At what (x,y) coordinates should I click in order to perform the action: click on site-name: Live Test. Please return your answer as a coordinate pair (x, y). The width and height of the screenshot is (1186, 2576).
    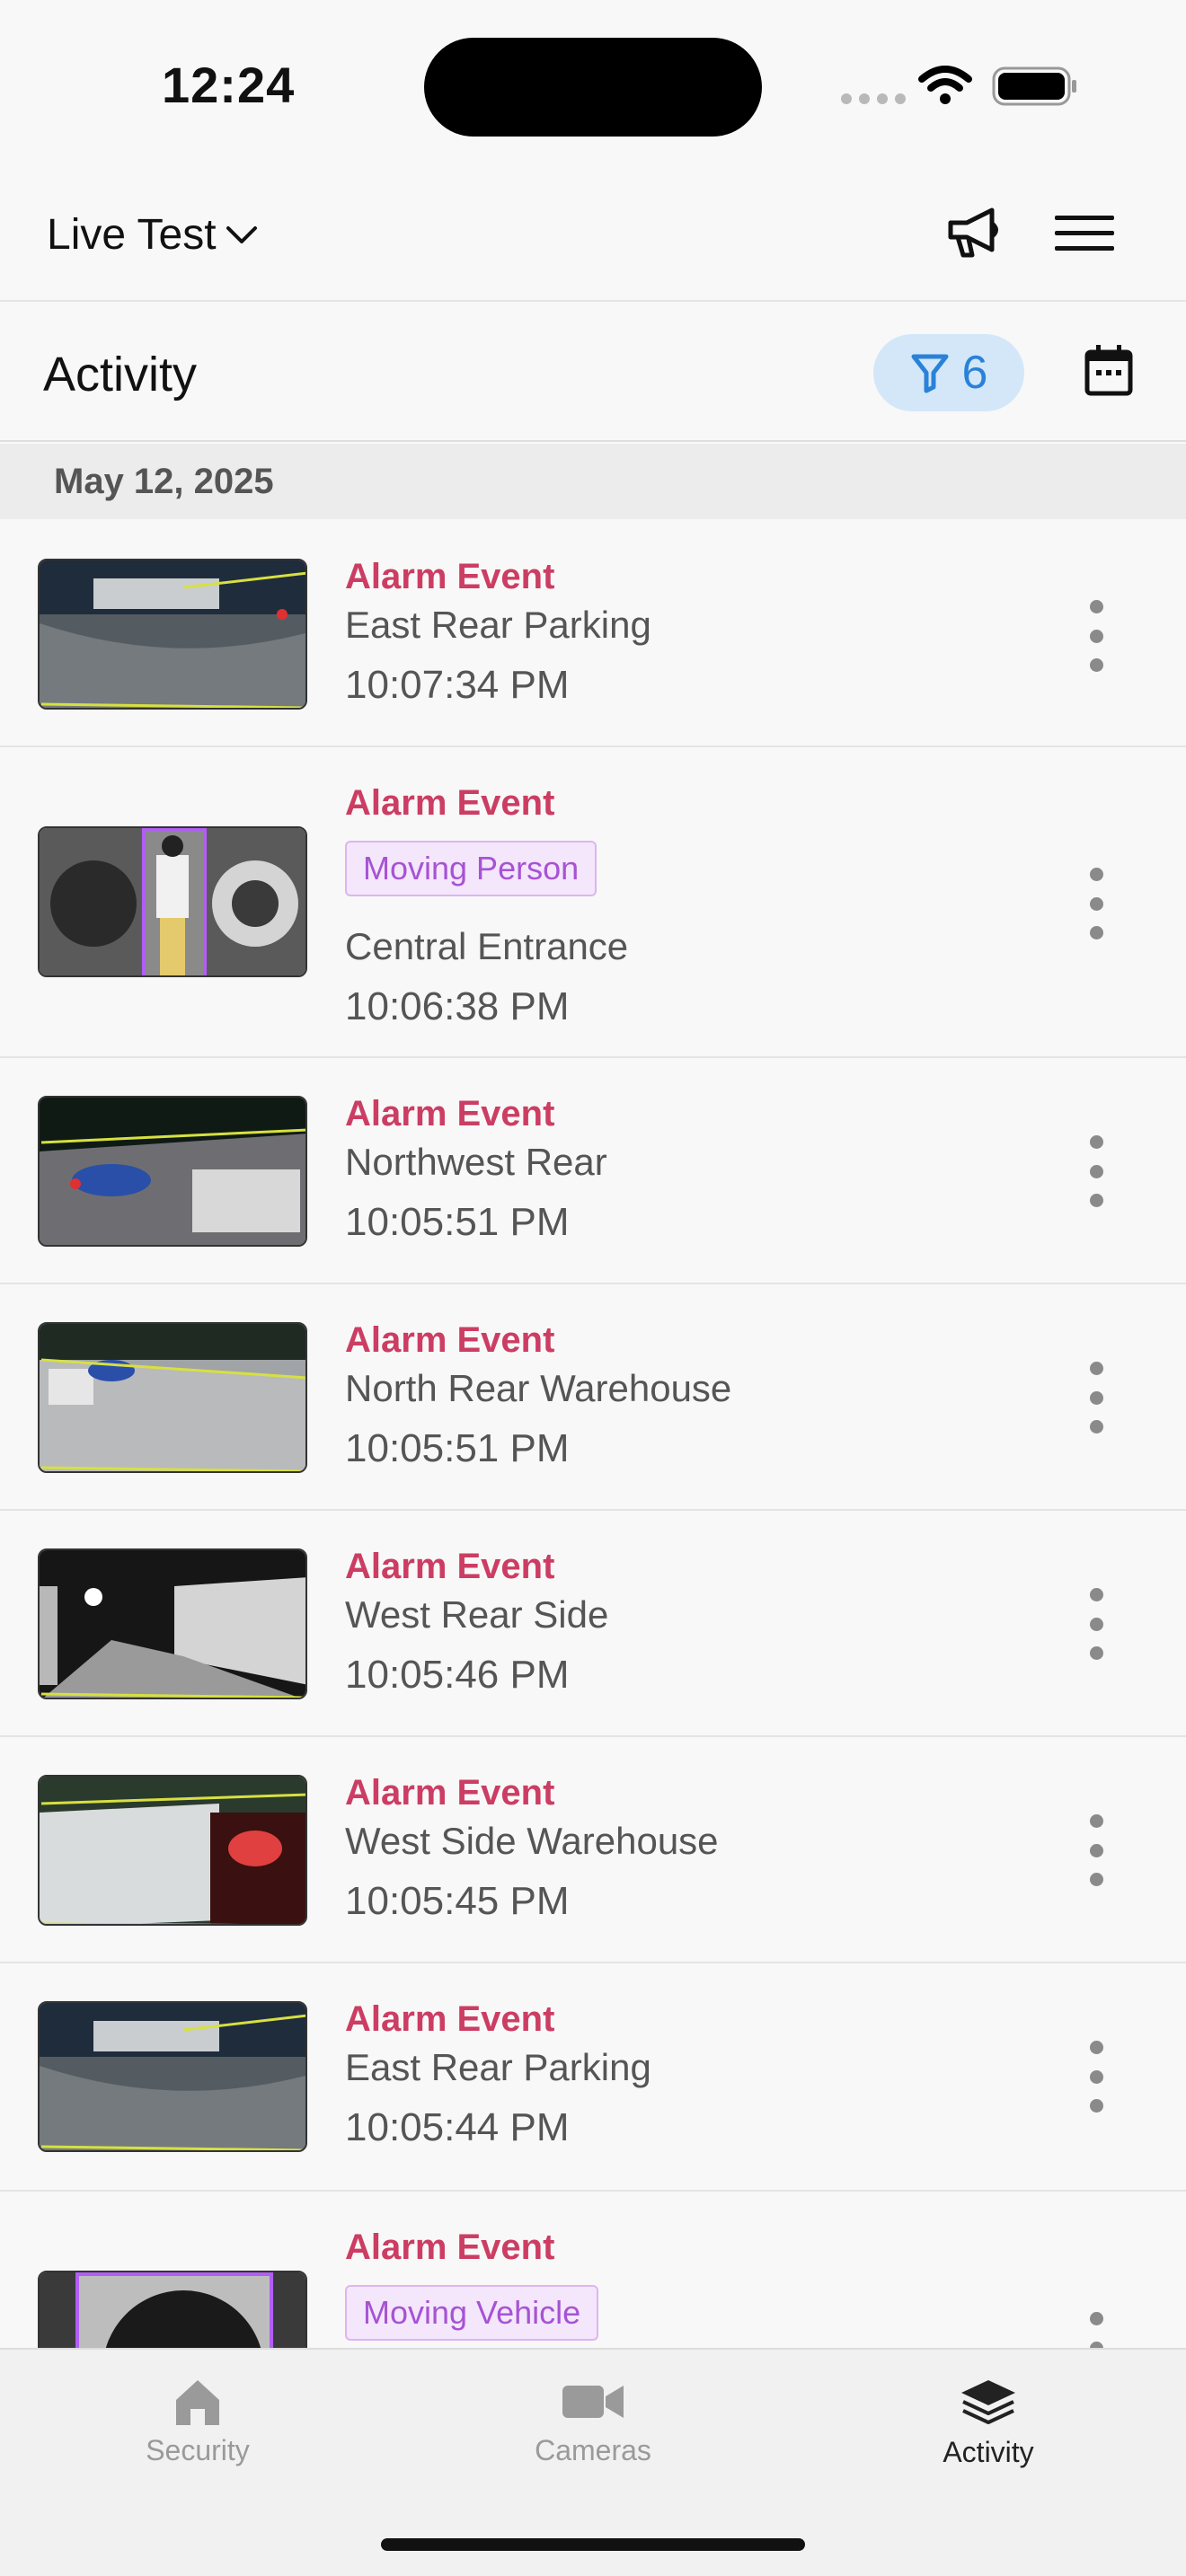
    Looking at the image, I should click on (132, 235).